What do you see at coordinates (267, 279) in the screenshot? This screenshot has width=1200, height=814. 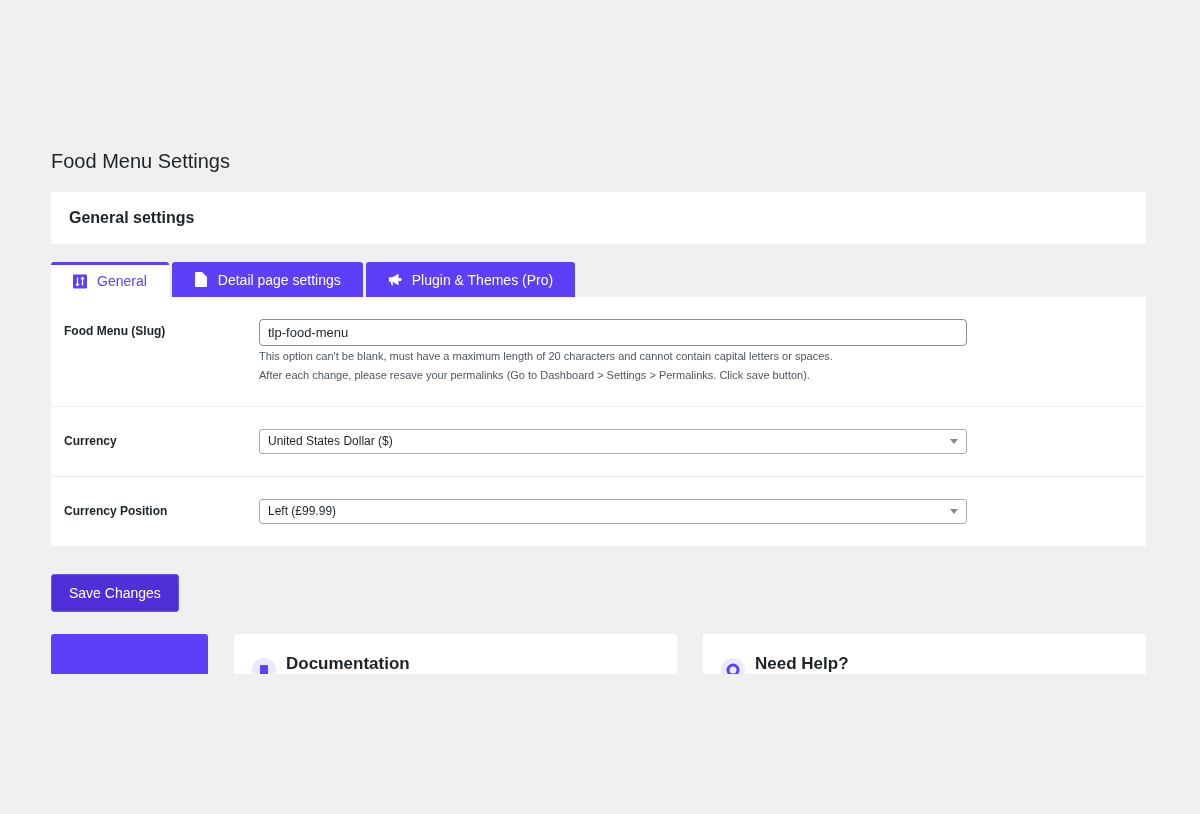 I see `tab: Detail page settings` at bounding box center [267, 279].